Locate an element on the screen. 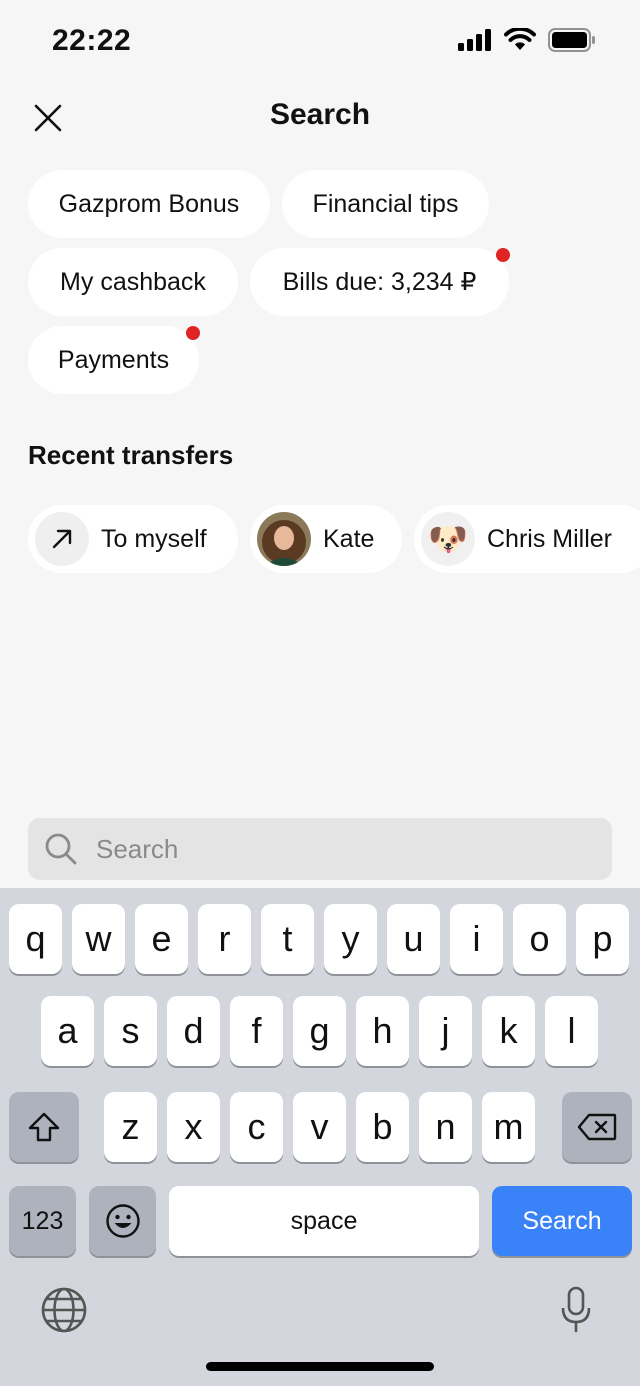 The width and height of the screenshot is (640, 1386). chip-label: Gazprom Bonus is located at coordinates (149, 203).